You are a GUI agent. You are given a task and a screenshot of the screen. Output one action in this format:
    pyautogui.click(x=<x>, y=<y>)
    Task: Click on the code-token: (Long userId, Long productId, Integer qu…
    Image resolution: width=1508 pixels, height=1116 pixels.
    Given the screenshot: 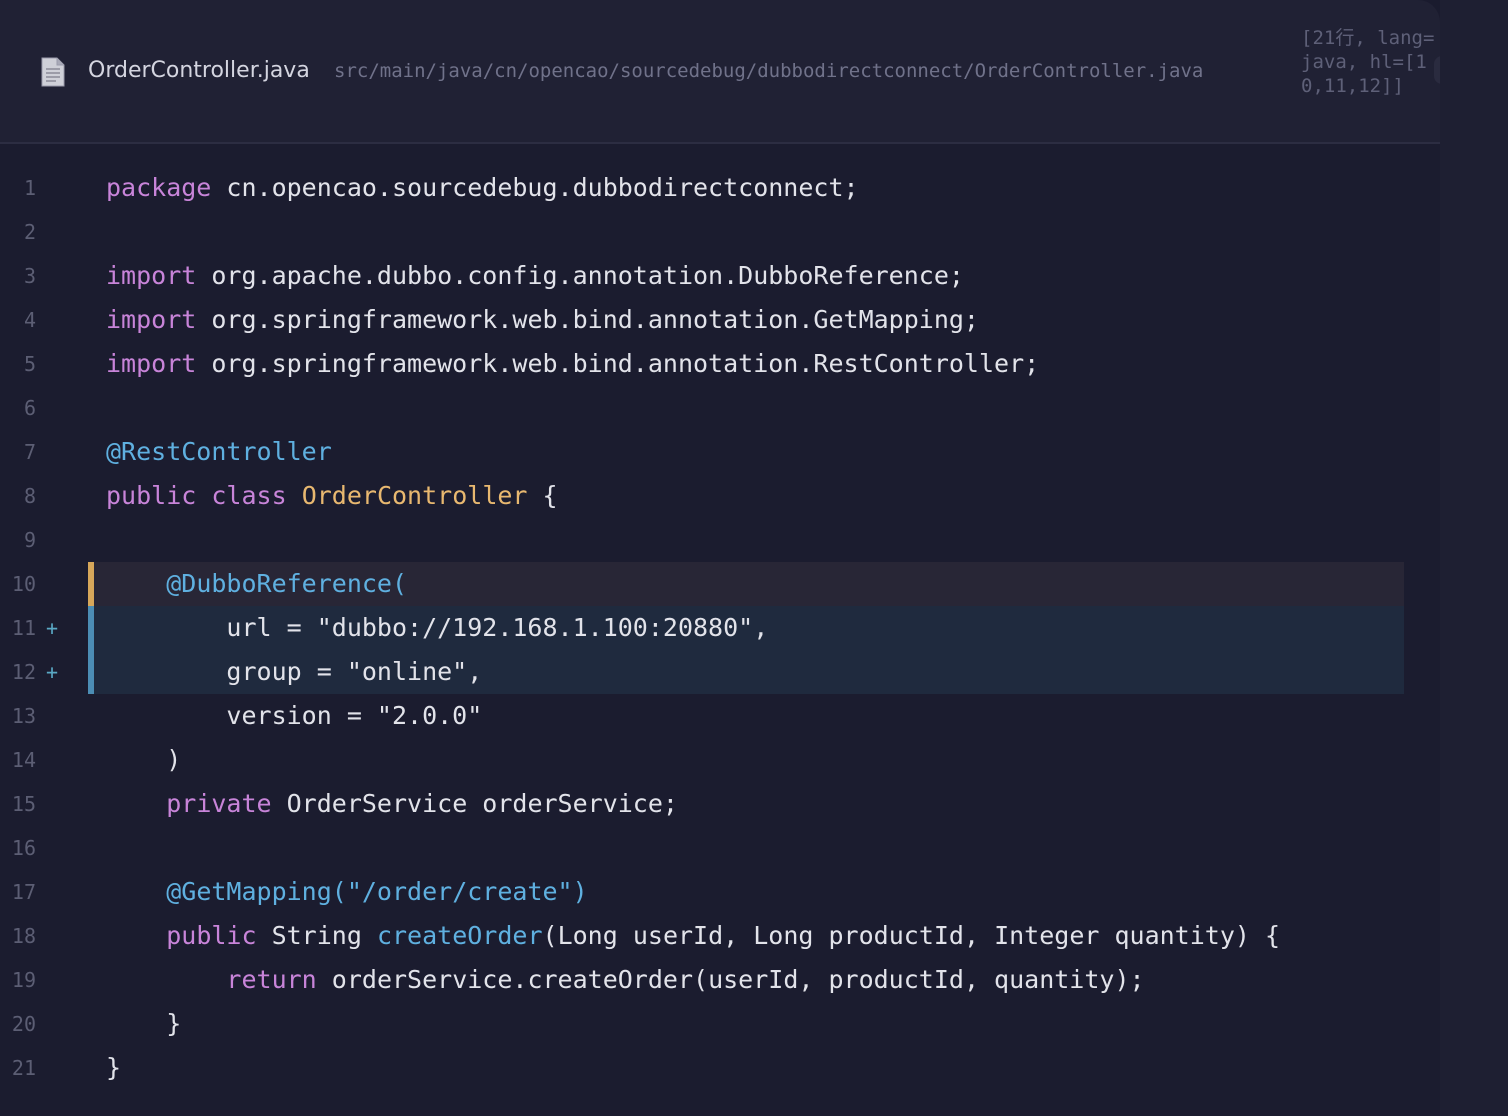 What is the action you would take?
    pyautogui.click(x=911, y=935)
    